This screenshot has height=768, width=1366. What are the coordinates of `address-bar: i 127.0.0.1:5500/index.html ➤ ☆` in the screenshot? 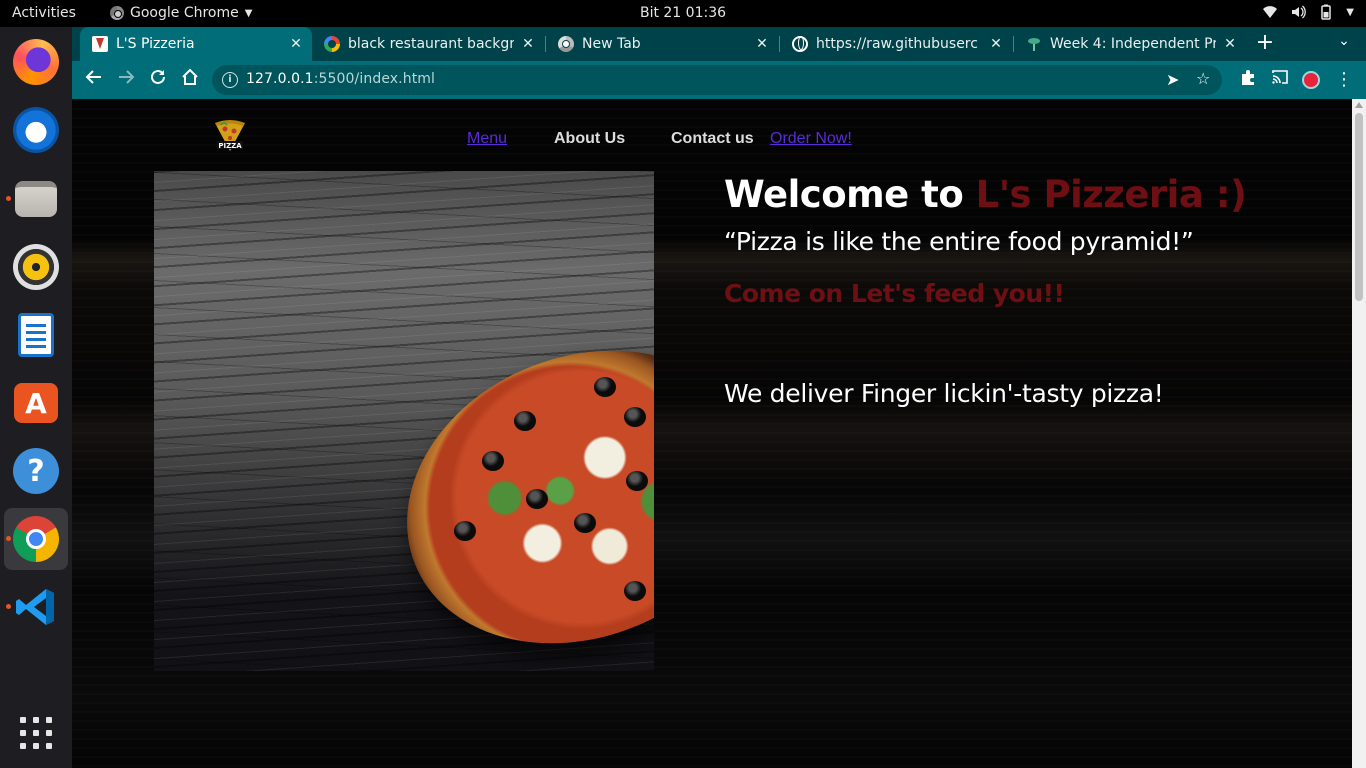 It's located at (717, 80).